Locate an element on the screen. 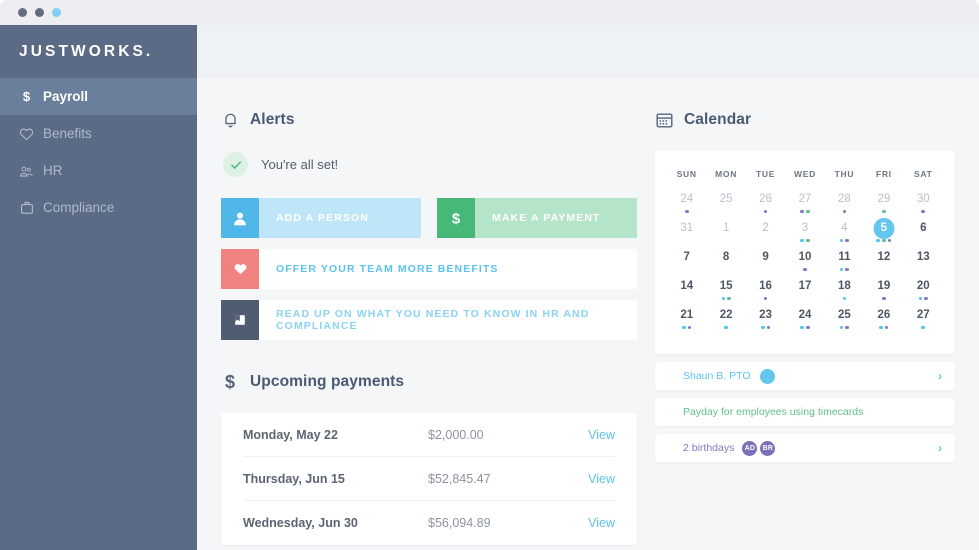 This screenshot has height=550, width=979. offer-benefits-button: OFFER YOUR TEAM MORE BENEFITS is located at coordinates (429, 269).